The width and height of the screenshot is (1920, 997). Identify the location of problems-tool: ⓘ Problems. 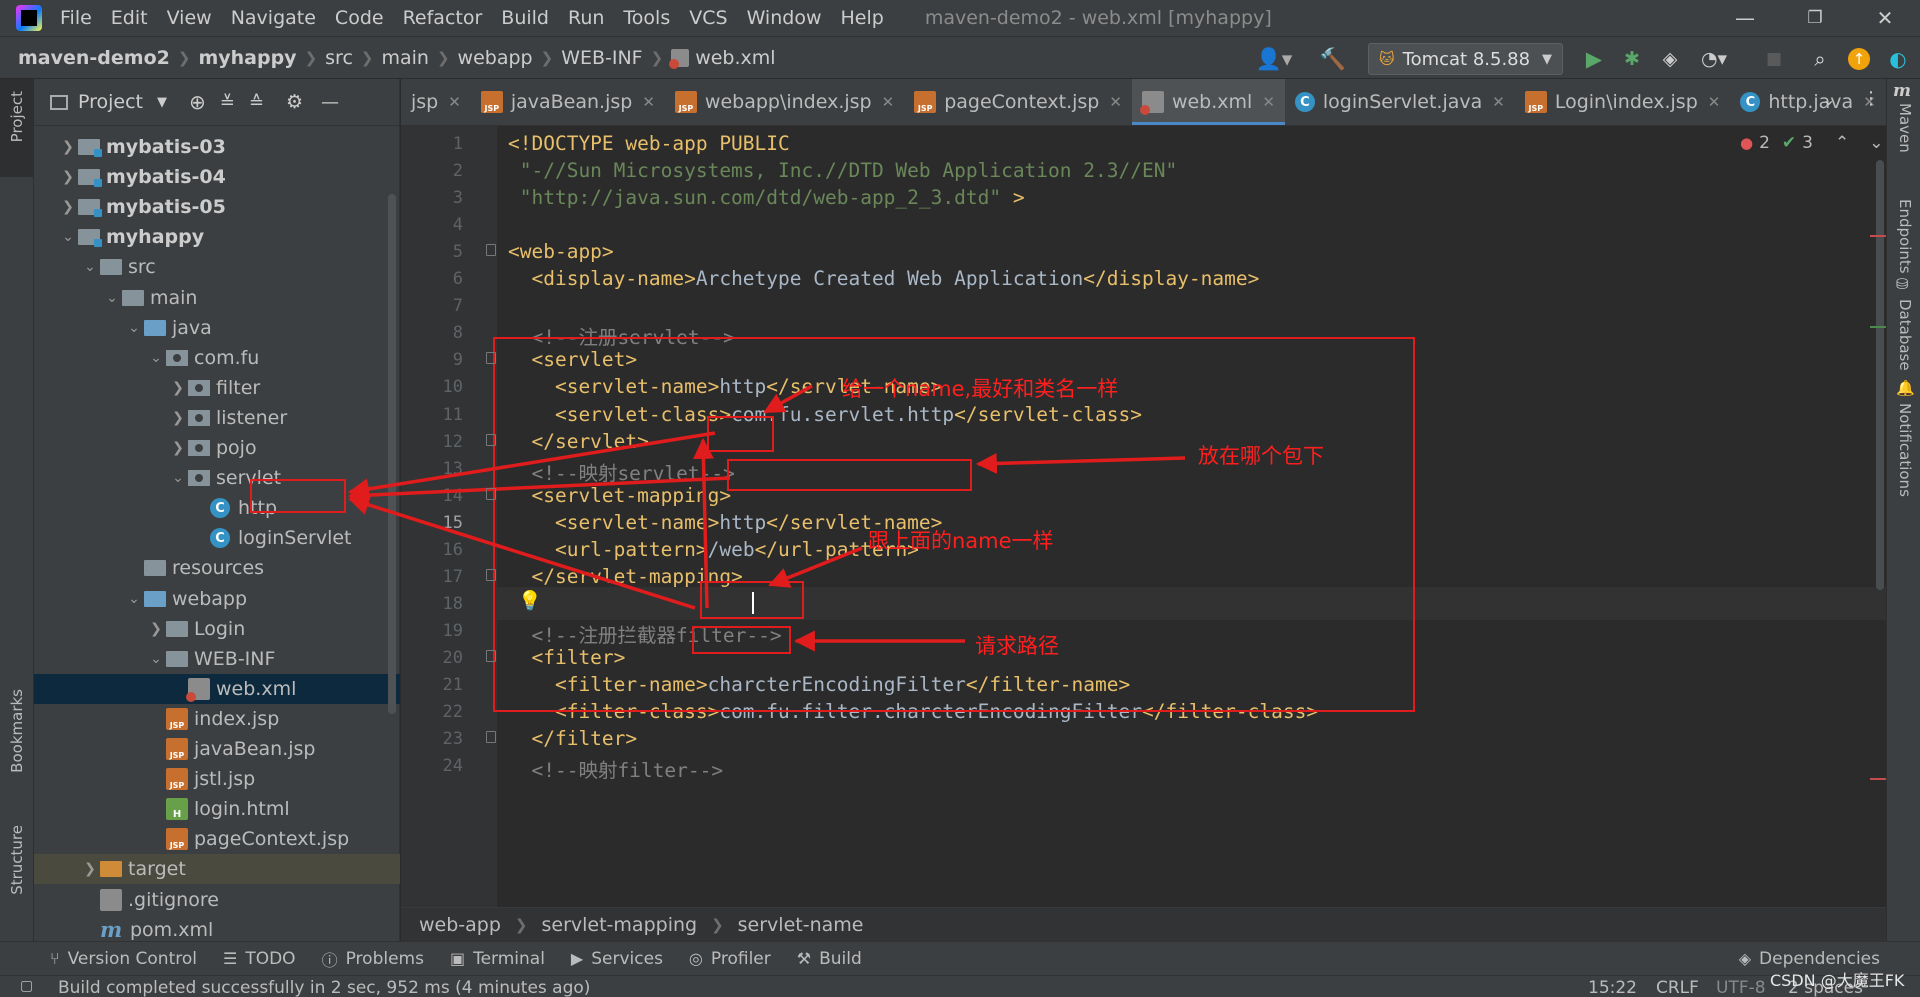
(373, 959).